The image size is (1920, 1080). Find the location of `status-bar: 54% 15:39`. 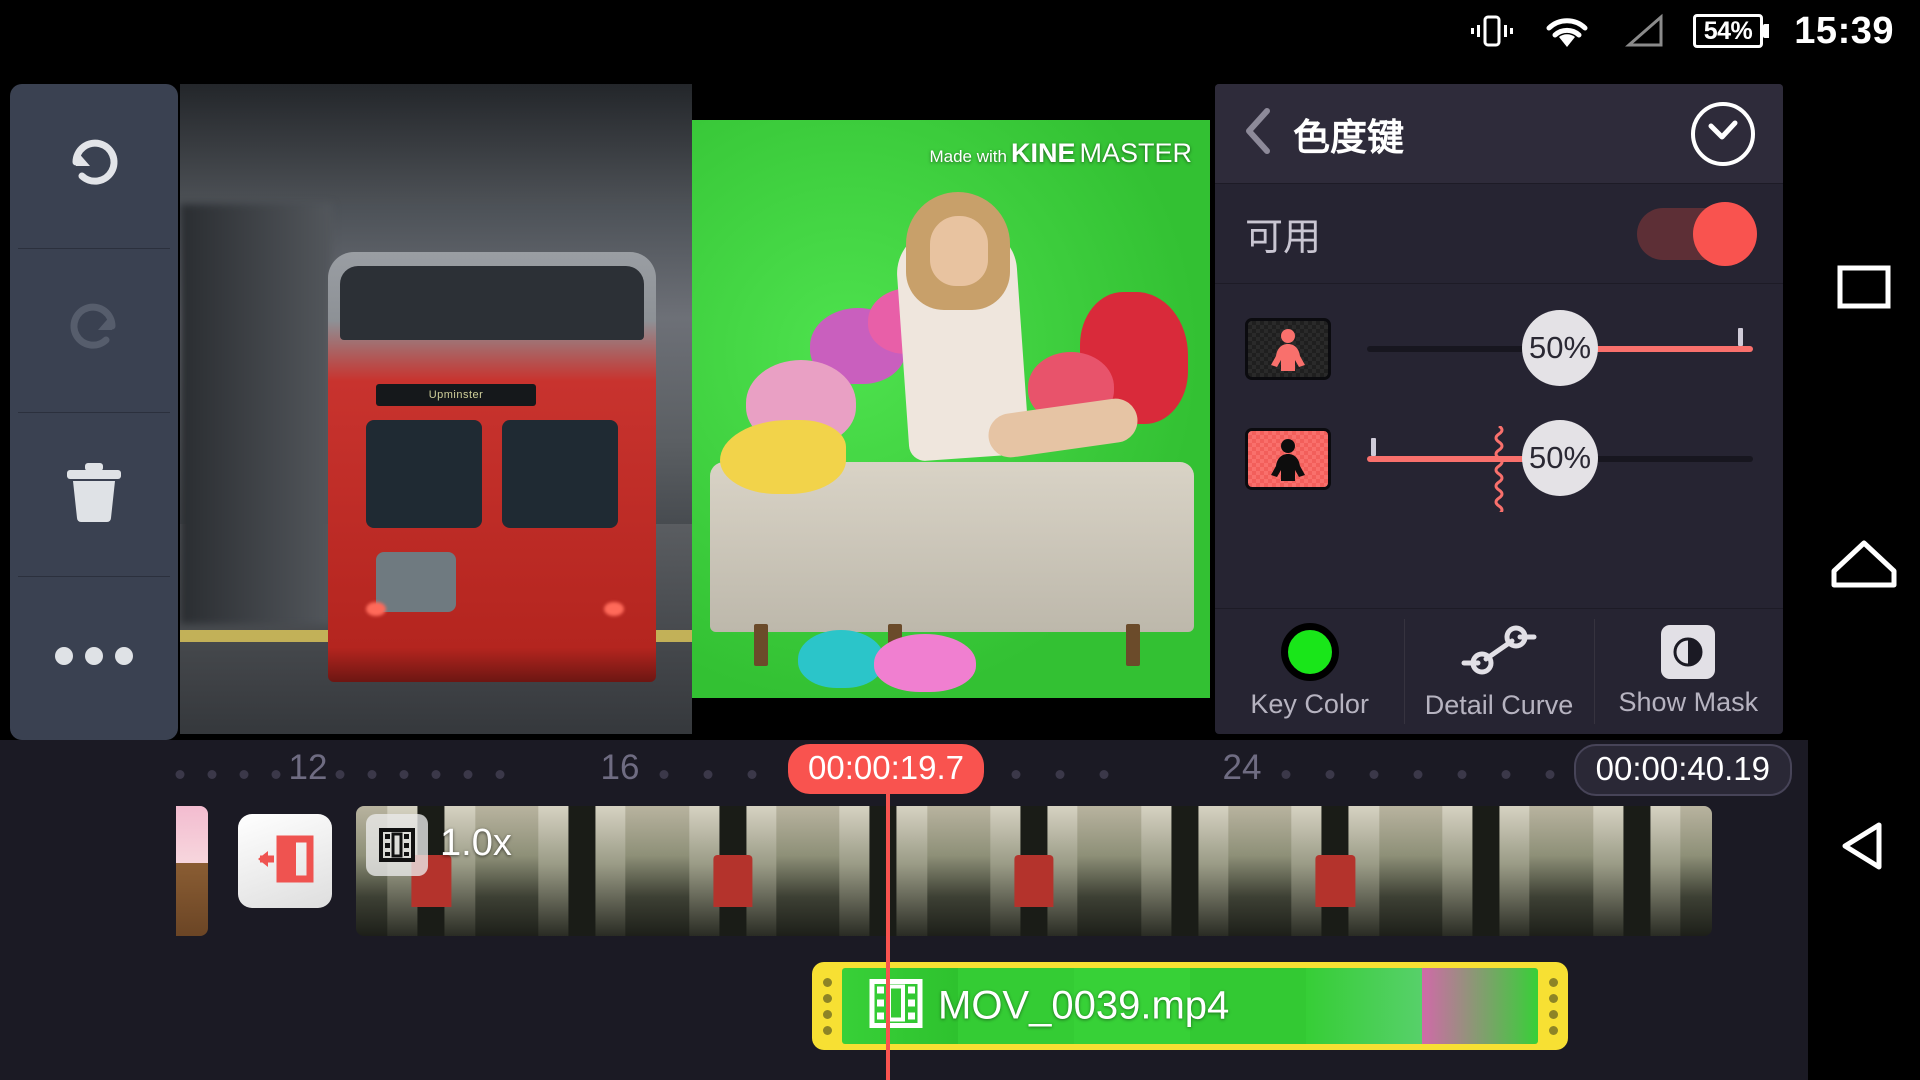

status-bar: 54% 15:39 is located at coordinates (960, 31).